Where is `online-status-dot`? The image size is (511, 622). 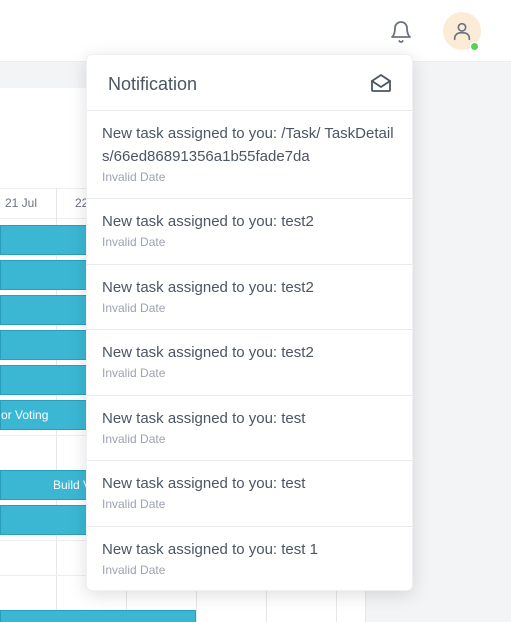
online-status-dot is located at coordinates (474, 46).